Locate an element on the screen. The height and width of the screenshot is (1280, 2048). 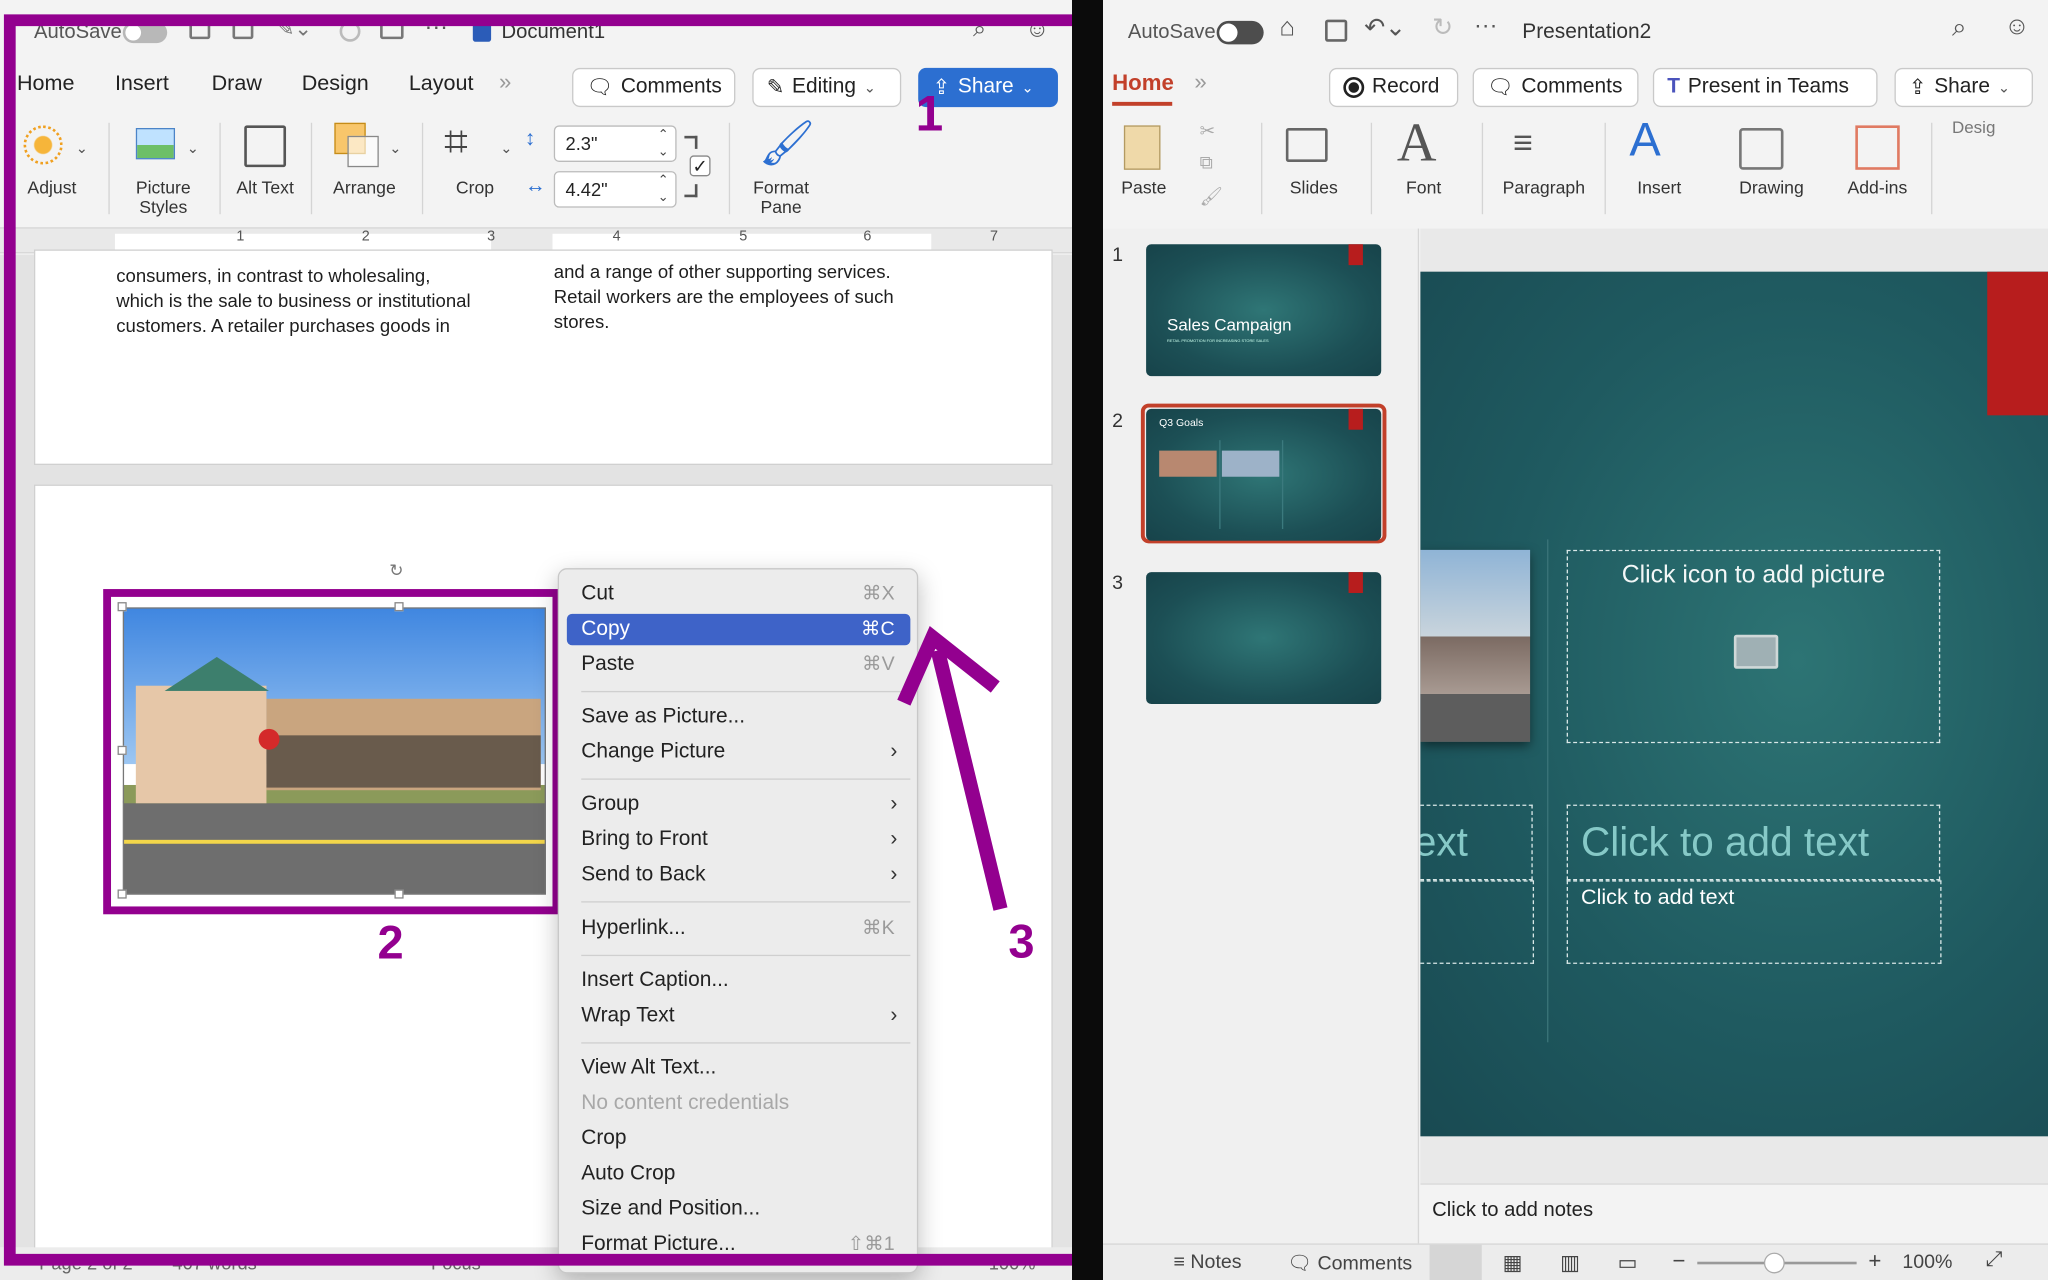
ppt-status-bar: ≡ Notes 🗨 Comments ▦ ▥ ▭ − + 100% ⤢ is located at coordinates (1575, 1261).